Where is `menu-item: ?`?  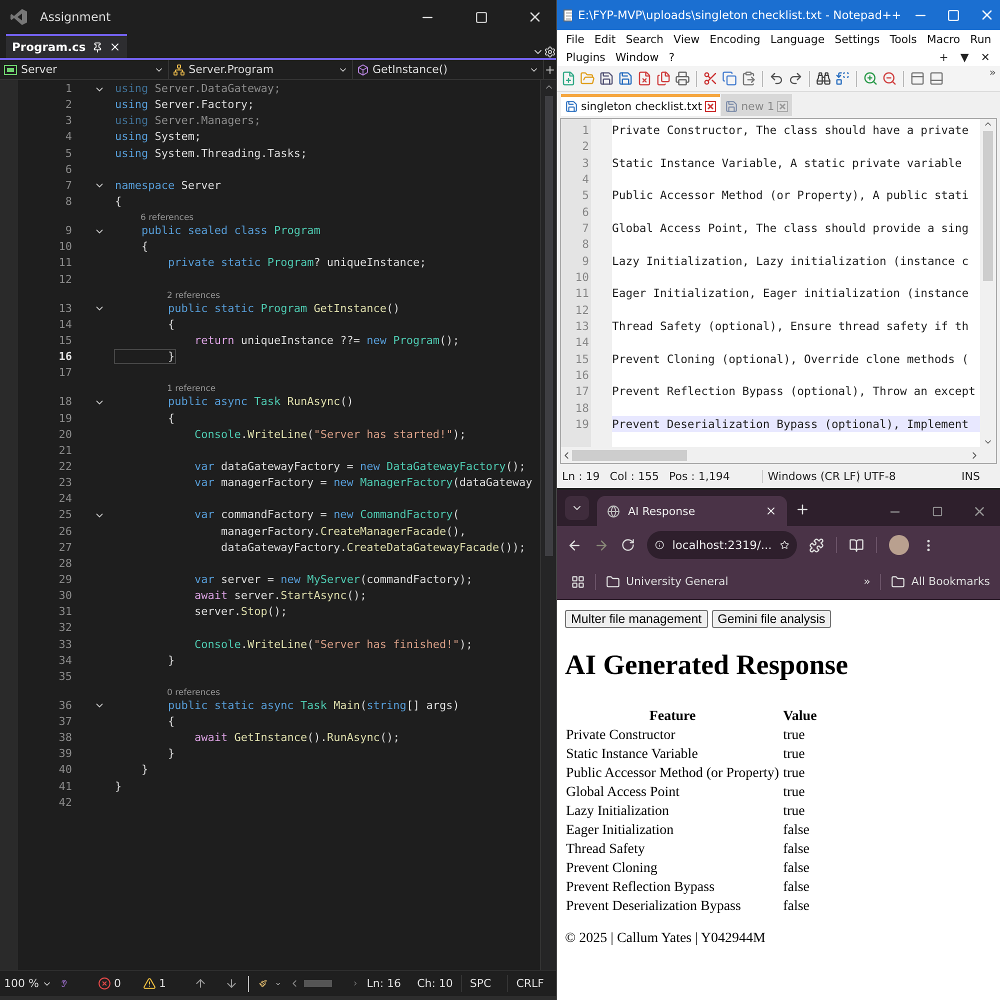 menu-item: ? is located at coordinates (672, 57).